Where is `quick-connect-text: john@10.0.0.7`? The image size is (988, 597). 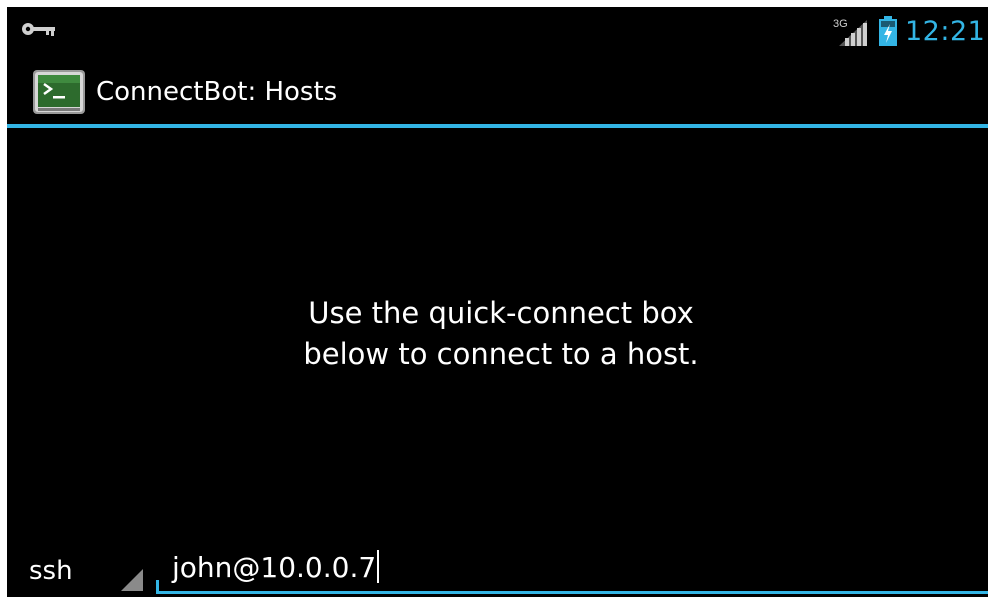 quick-connect-text: john@10.0.0.7 is located at coordinates (274, 567).